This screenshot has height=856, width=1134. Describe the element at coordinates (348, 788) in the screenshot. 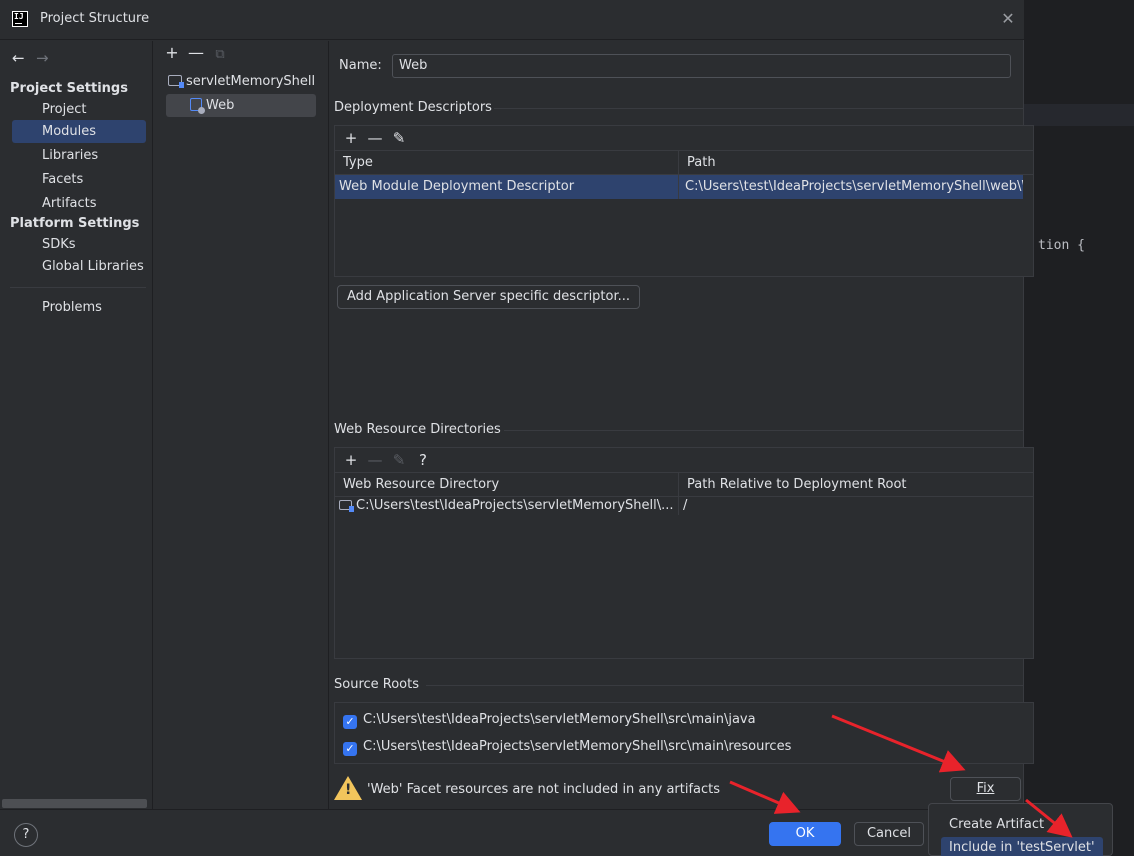

I see `warning-icon: !` at that location.